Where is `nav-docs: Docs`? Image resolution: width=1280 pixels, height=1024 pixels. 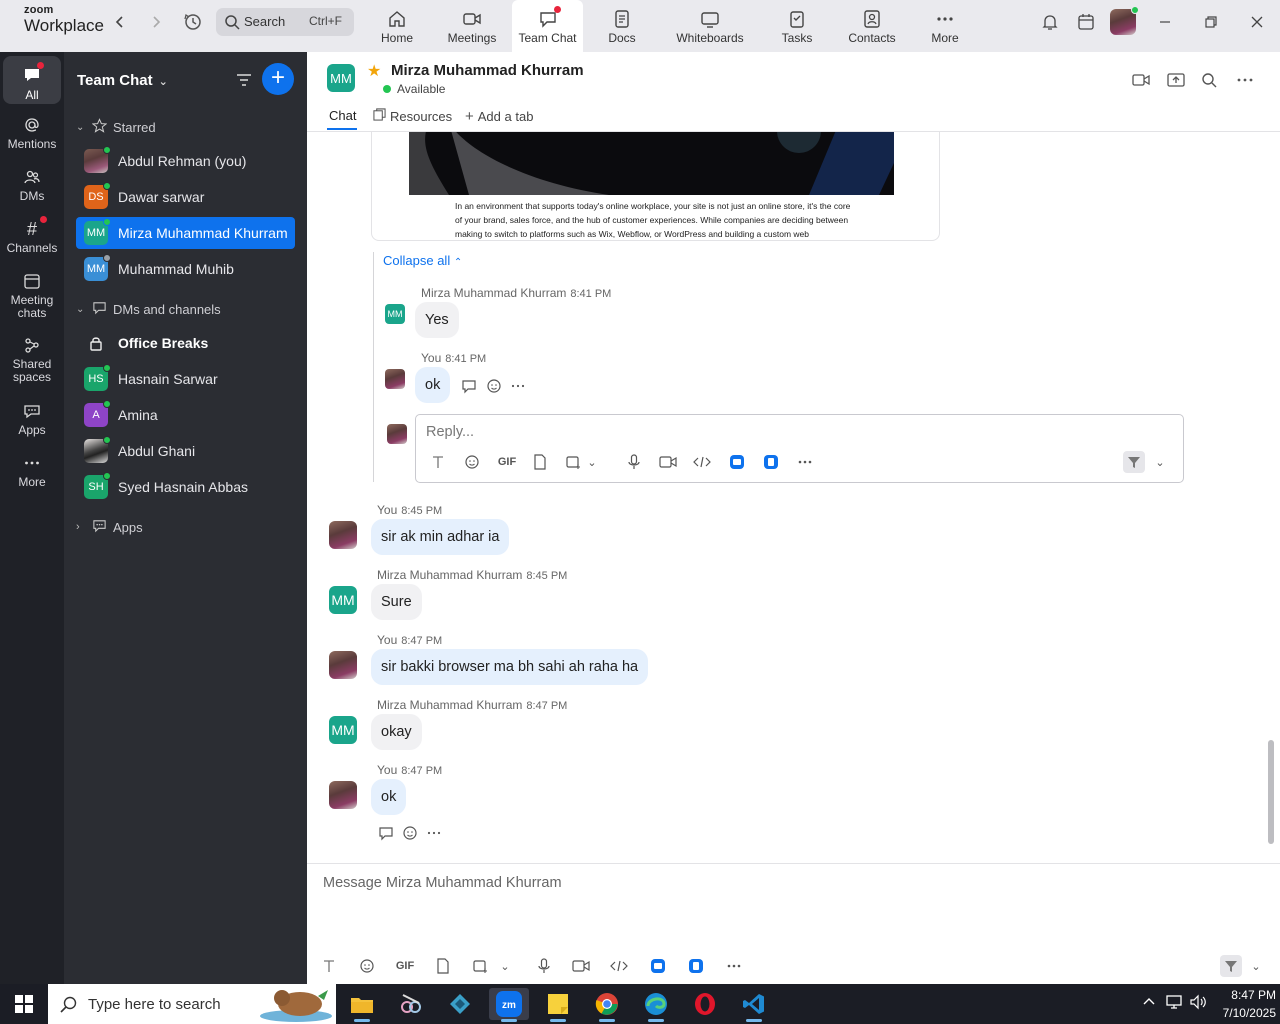 nav-docs: Docs is located at coordinates (622, 26).